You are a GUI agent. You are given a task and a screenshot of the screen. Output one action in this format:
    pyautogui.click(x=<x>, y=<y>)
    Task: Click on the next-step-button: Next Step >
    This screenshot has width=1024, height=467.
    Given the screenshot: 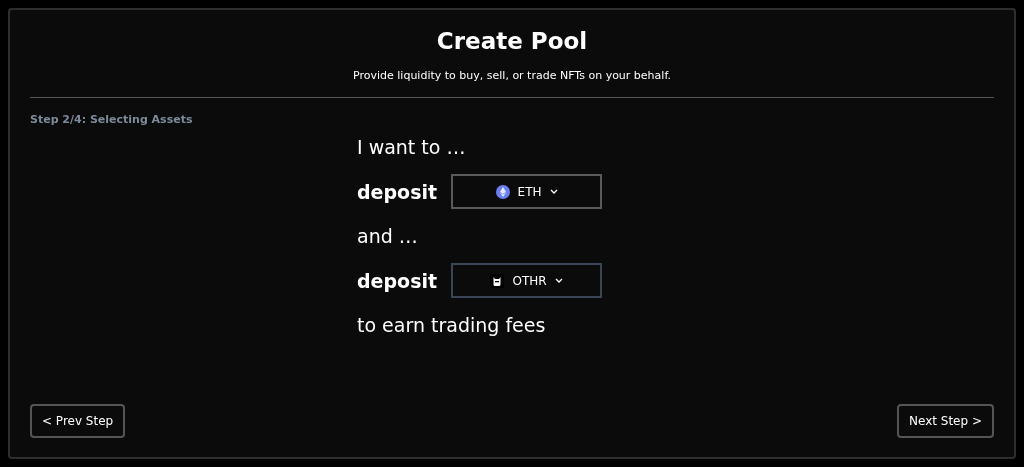 What is the action you would take?
    pyautogui.click(x=945, y=421)
    